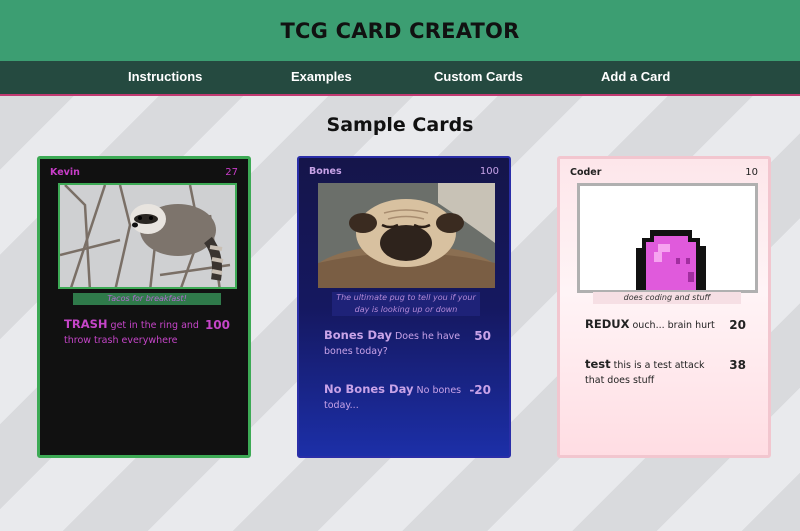 The image size is (800, 531). I want to click on attack-name: test, so click(598, 364).